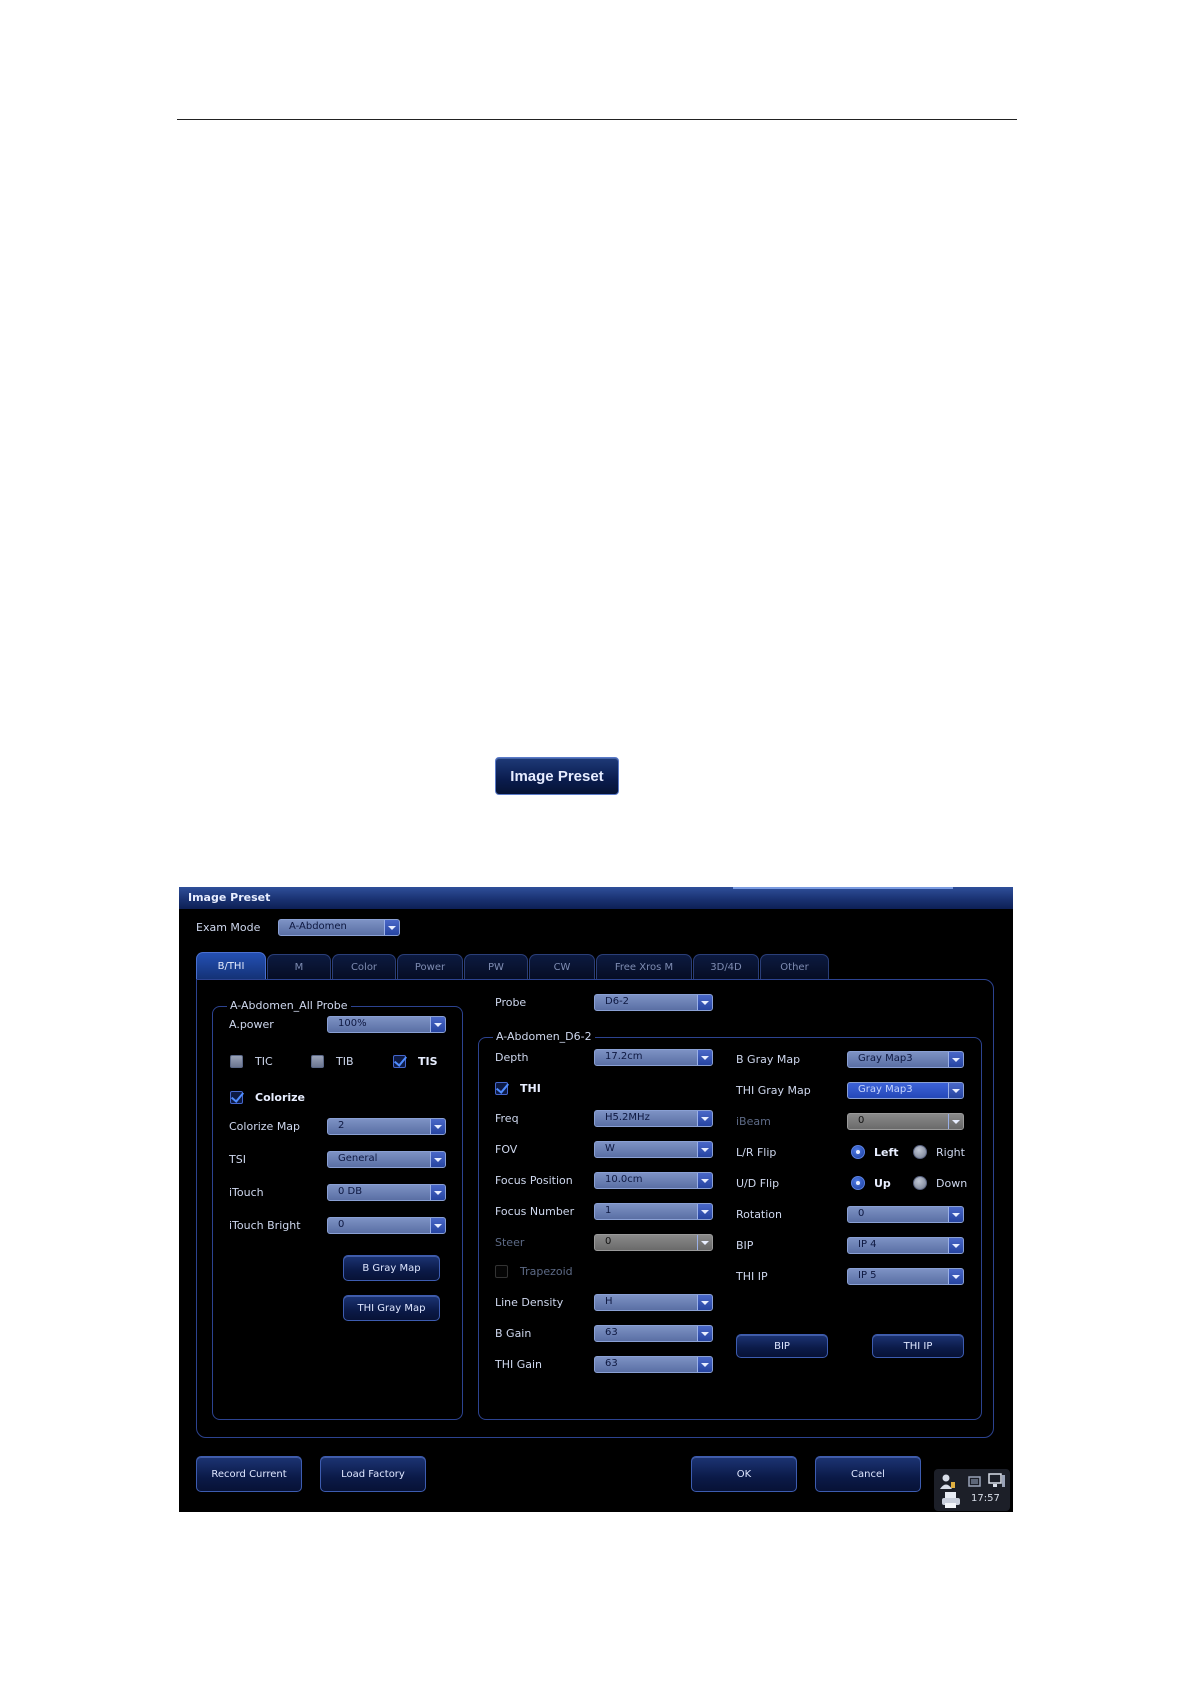  Describe the element at coordinates (858, 1183) in the screenshot. I see `ud-flip-up-radio` at that location.